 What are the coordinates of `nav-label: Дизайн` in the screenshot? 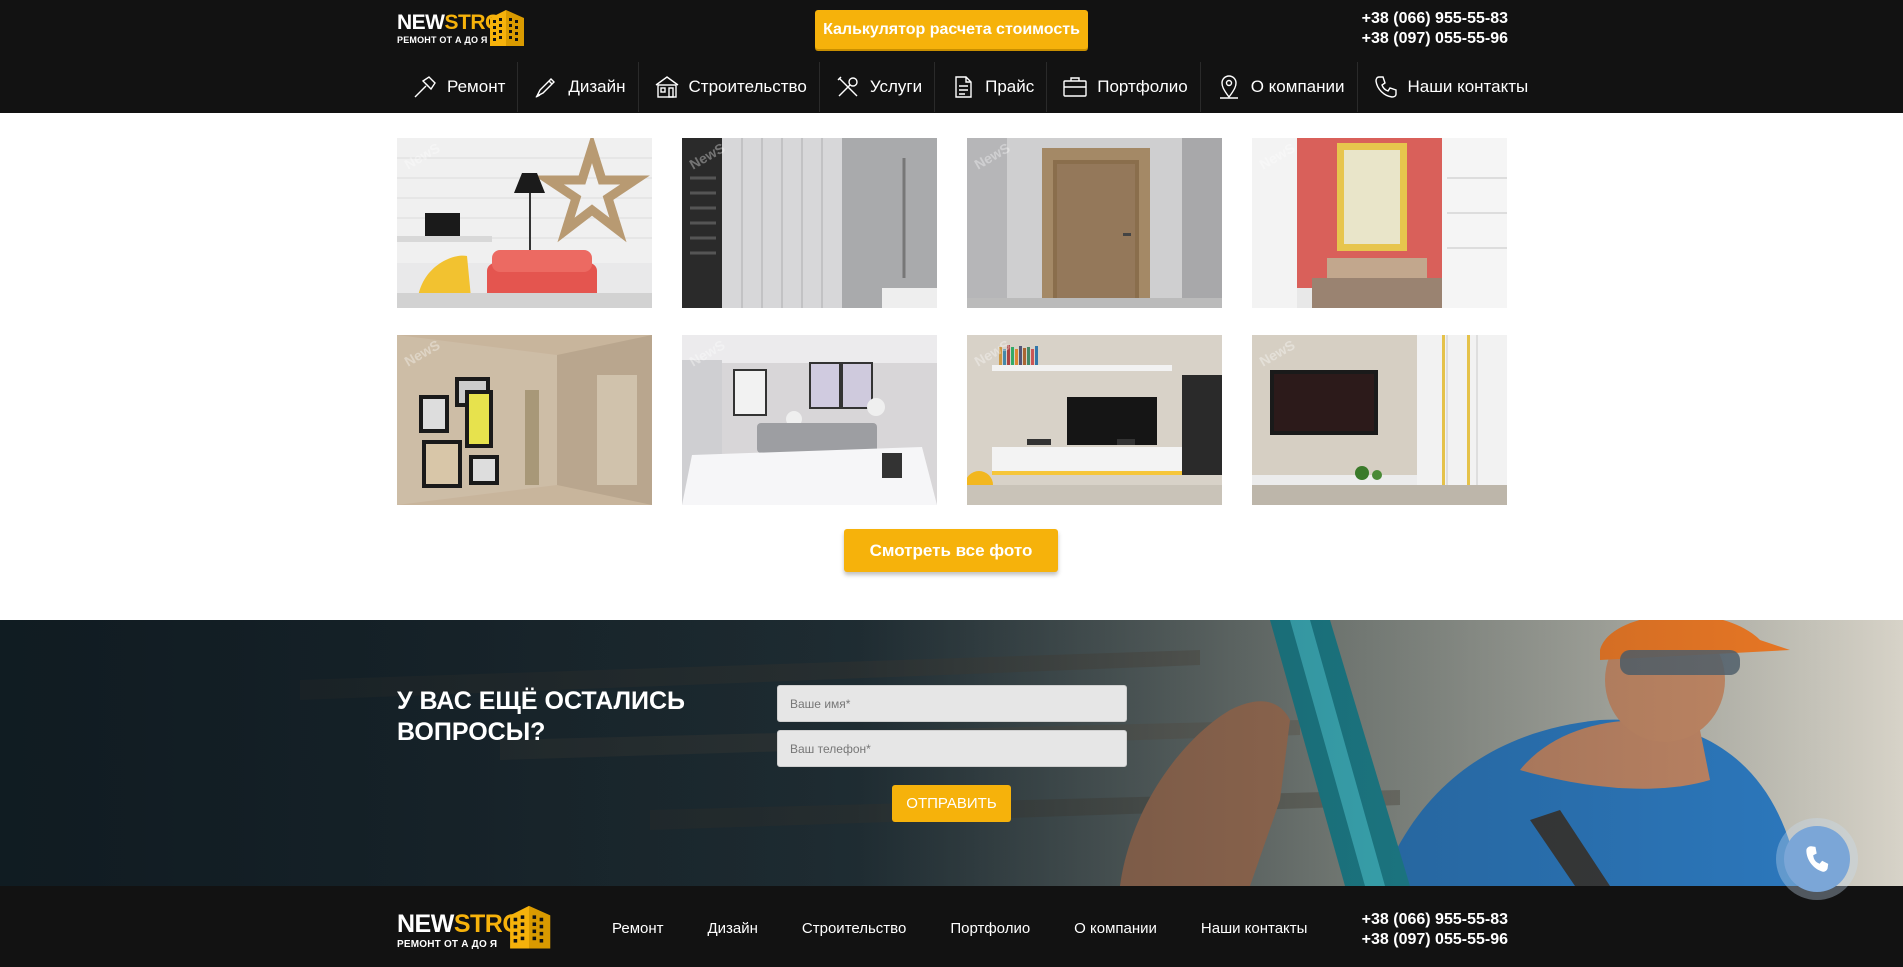 It's located at (597, 86).